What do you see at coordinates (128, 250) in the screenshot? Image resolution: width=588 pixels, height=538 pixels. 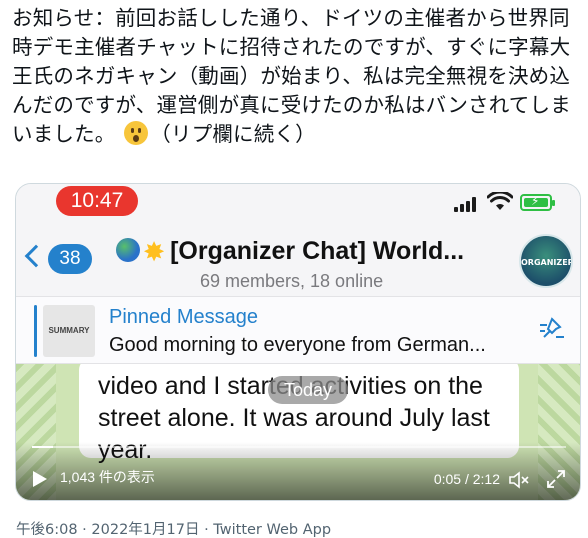 I see `globe-icon` at bounding box center [128, 250].